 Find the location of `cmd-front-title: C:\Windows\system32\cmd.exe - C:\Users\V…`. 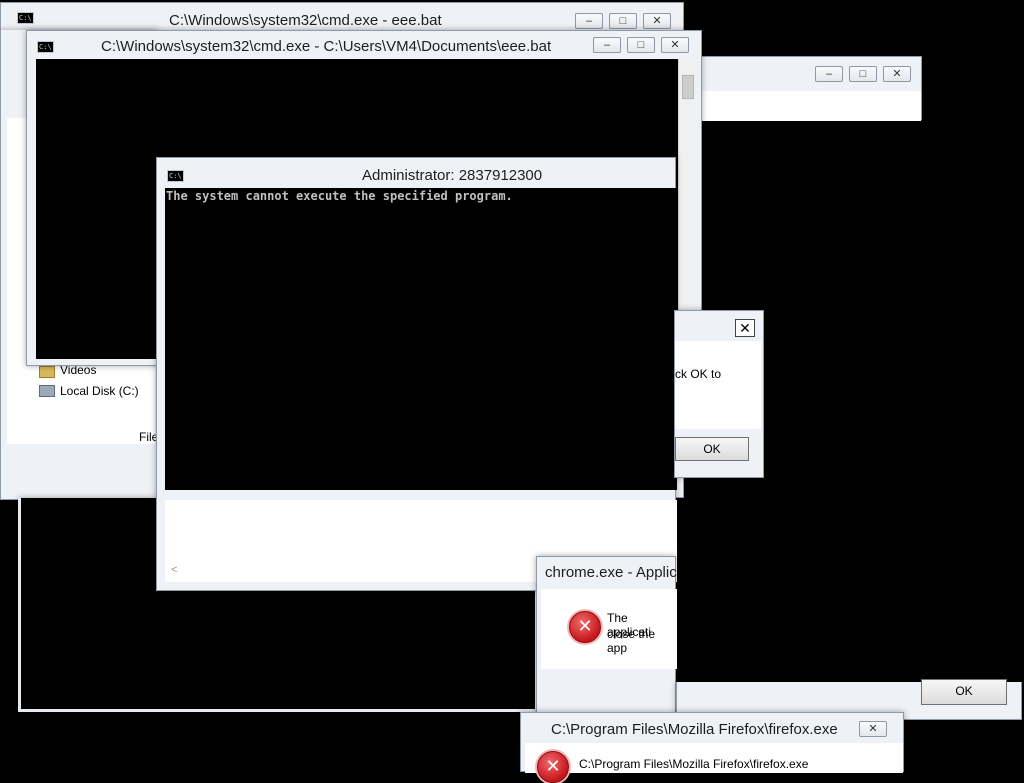

cmd-front-title: C:\Windows\system32\cmd.exe - C:\Users\V… is located at coordinates (326, 46).